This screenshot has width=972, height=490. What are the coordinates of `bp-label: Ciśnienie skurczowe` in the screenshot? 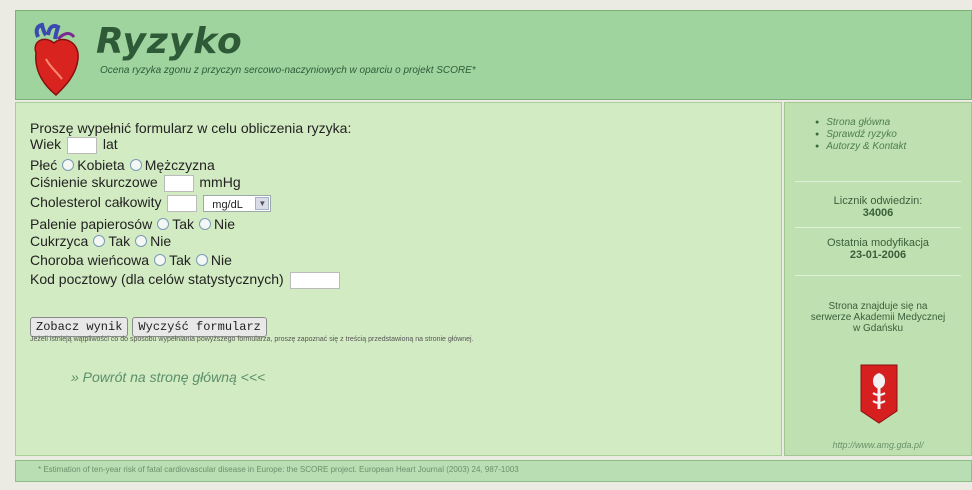 It's located at (94, 182).